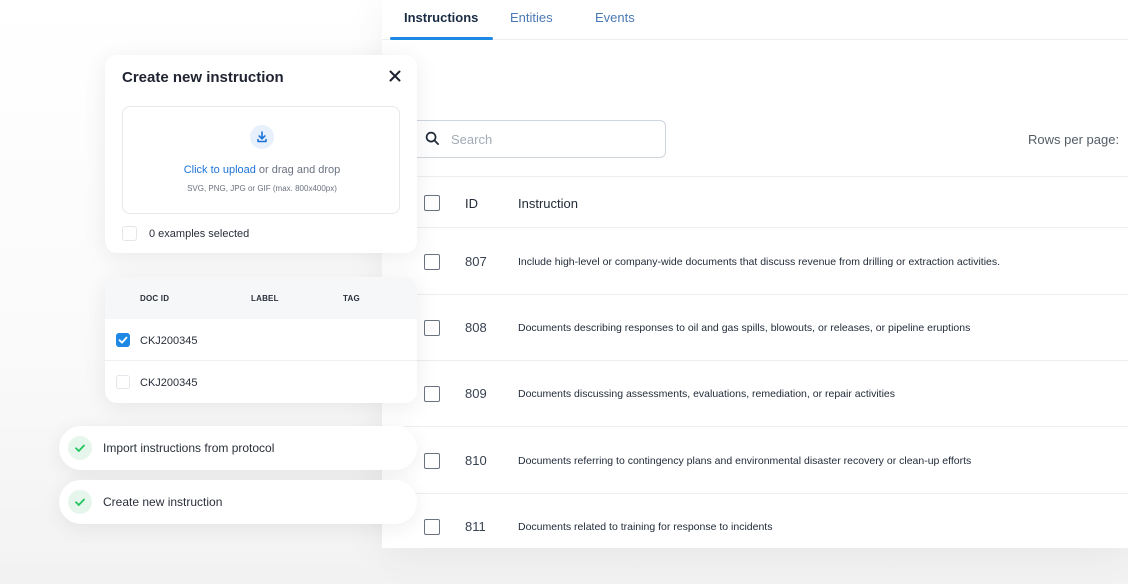  What do you see at coordinates (123, 340) in the screenshot?
I see `row-checkbox-checked` at bounding box center [123, 340].